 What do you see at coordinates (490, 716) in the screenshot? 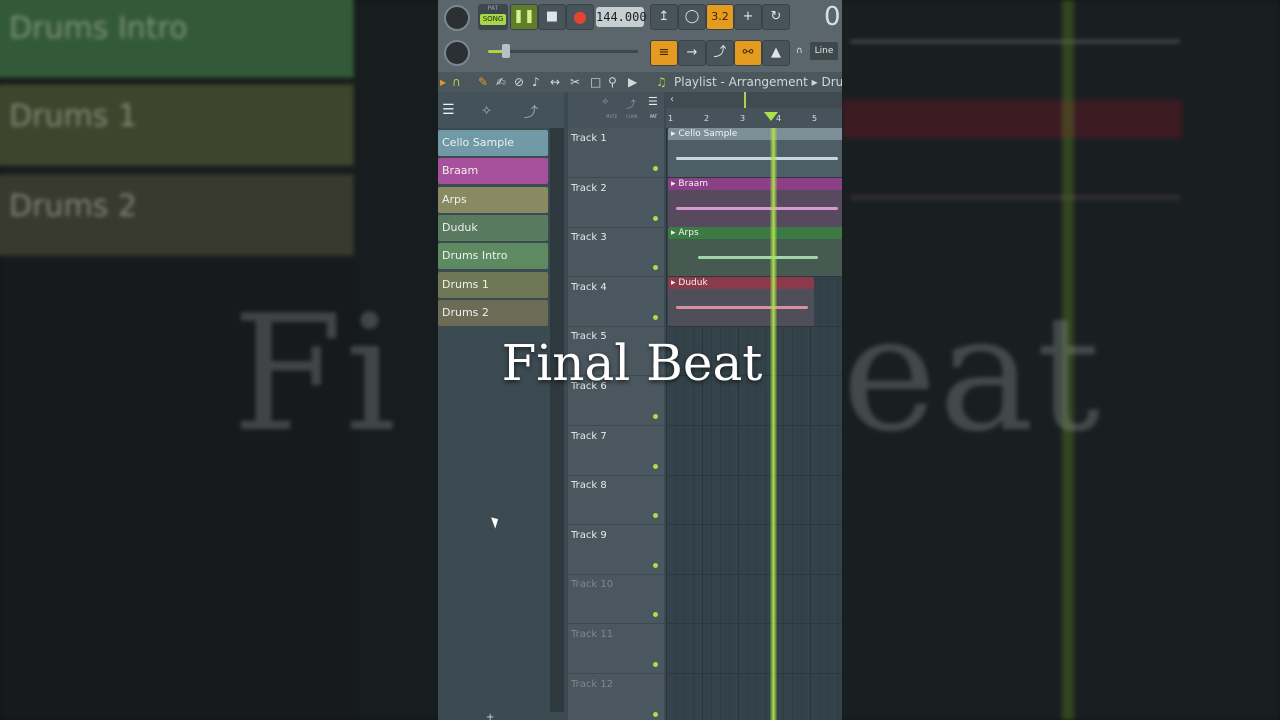
I see `add-icon: +` at bounding box center [490, 716].